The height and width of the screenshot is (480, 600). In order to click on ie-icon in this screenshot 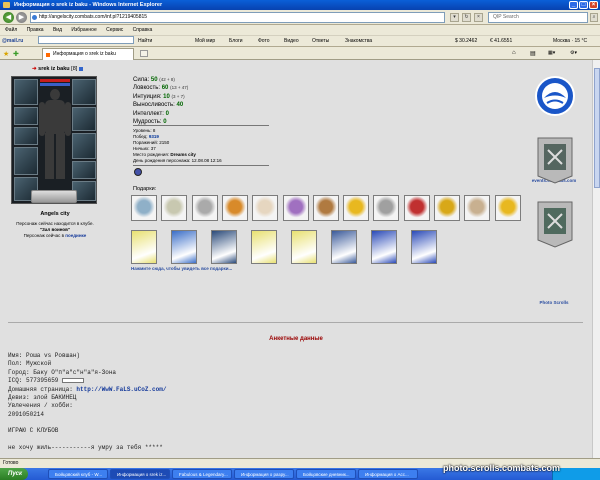, I will do `click(6, 5)`.